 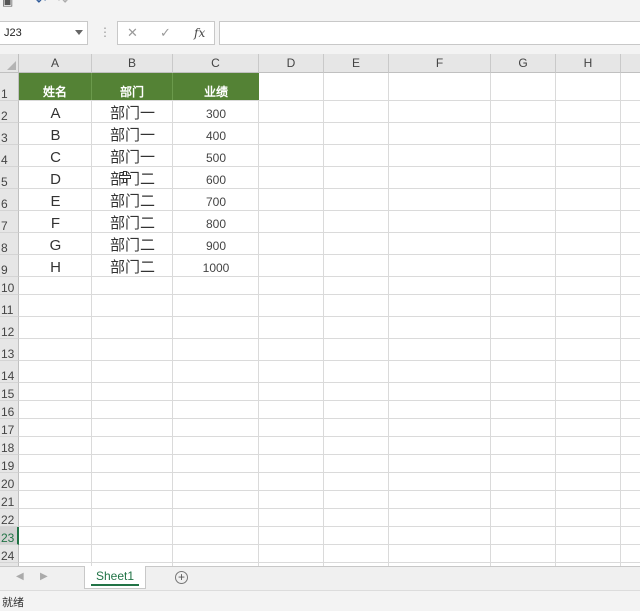 I want to click on save-icon: ▣, so click(x=7, y=4).